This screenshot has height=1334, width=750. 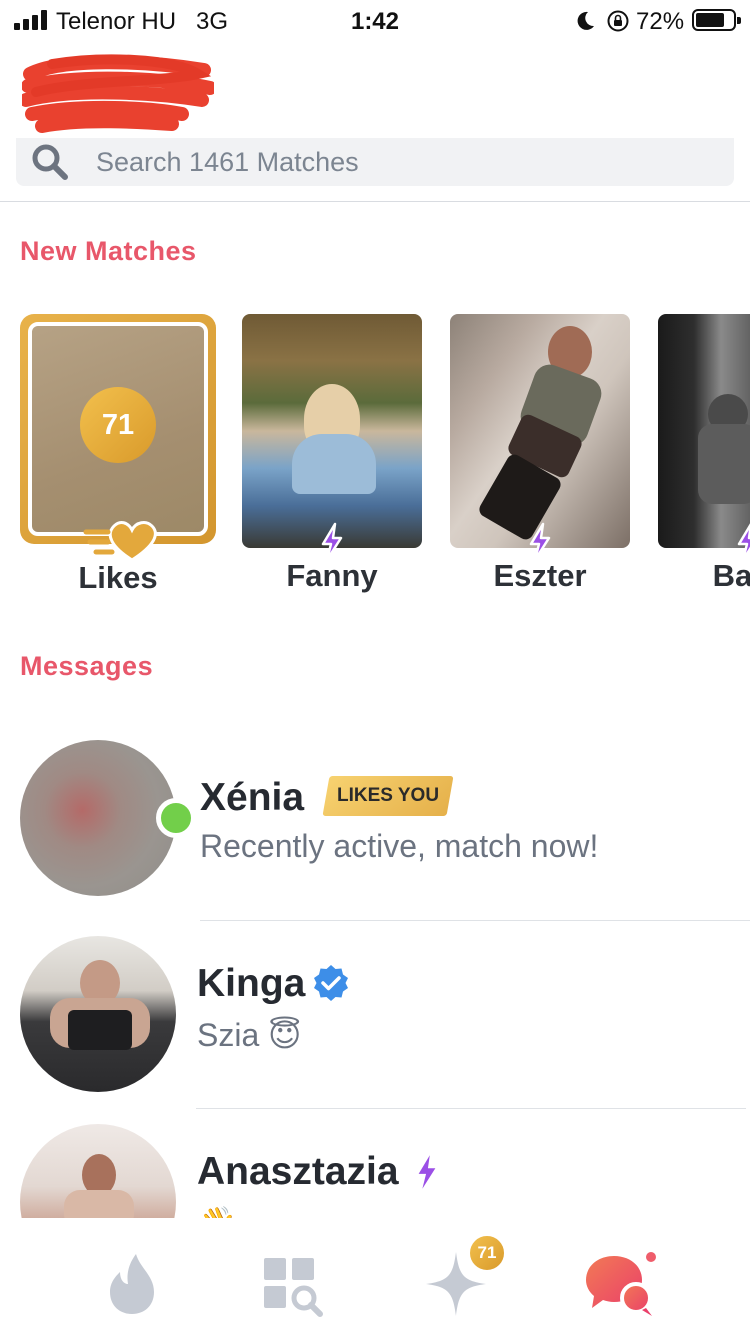 I want to click on message-preview: Recently active, match now!, so click(x=399, y=846).